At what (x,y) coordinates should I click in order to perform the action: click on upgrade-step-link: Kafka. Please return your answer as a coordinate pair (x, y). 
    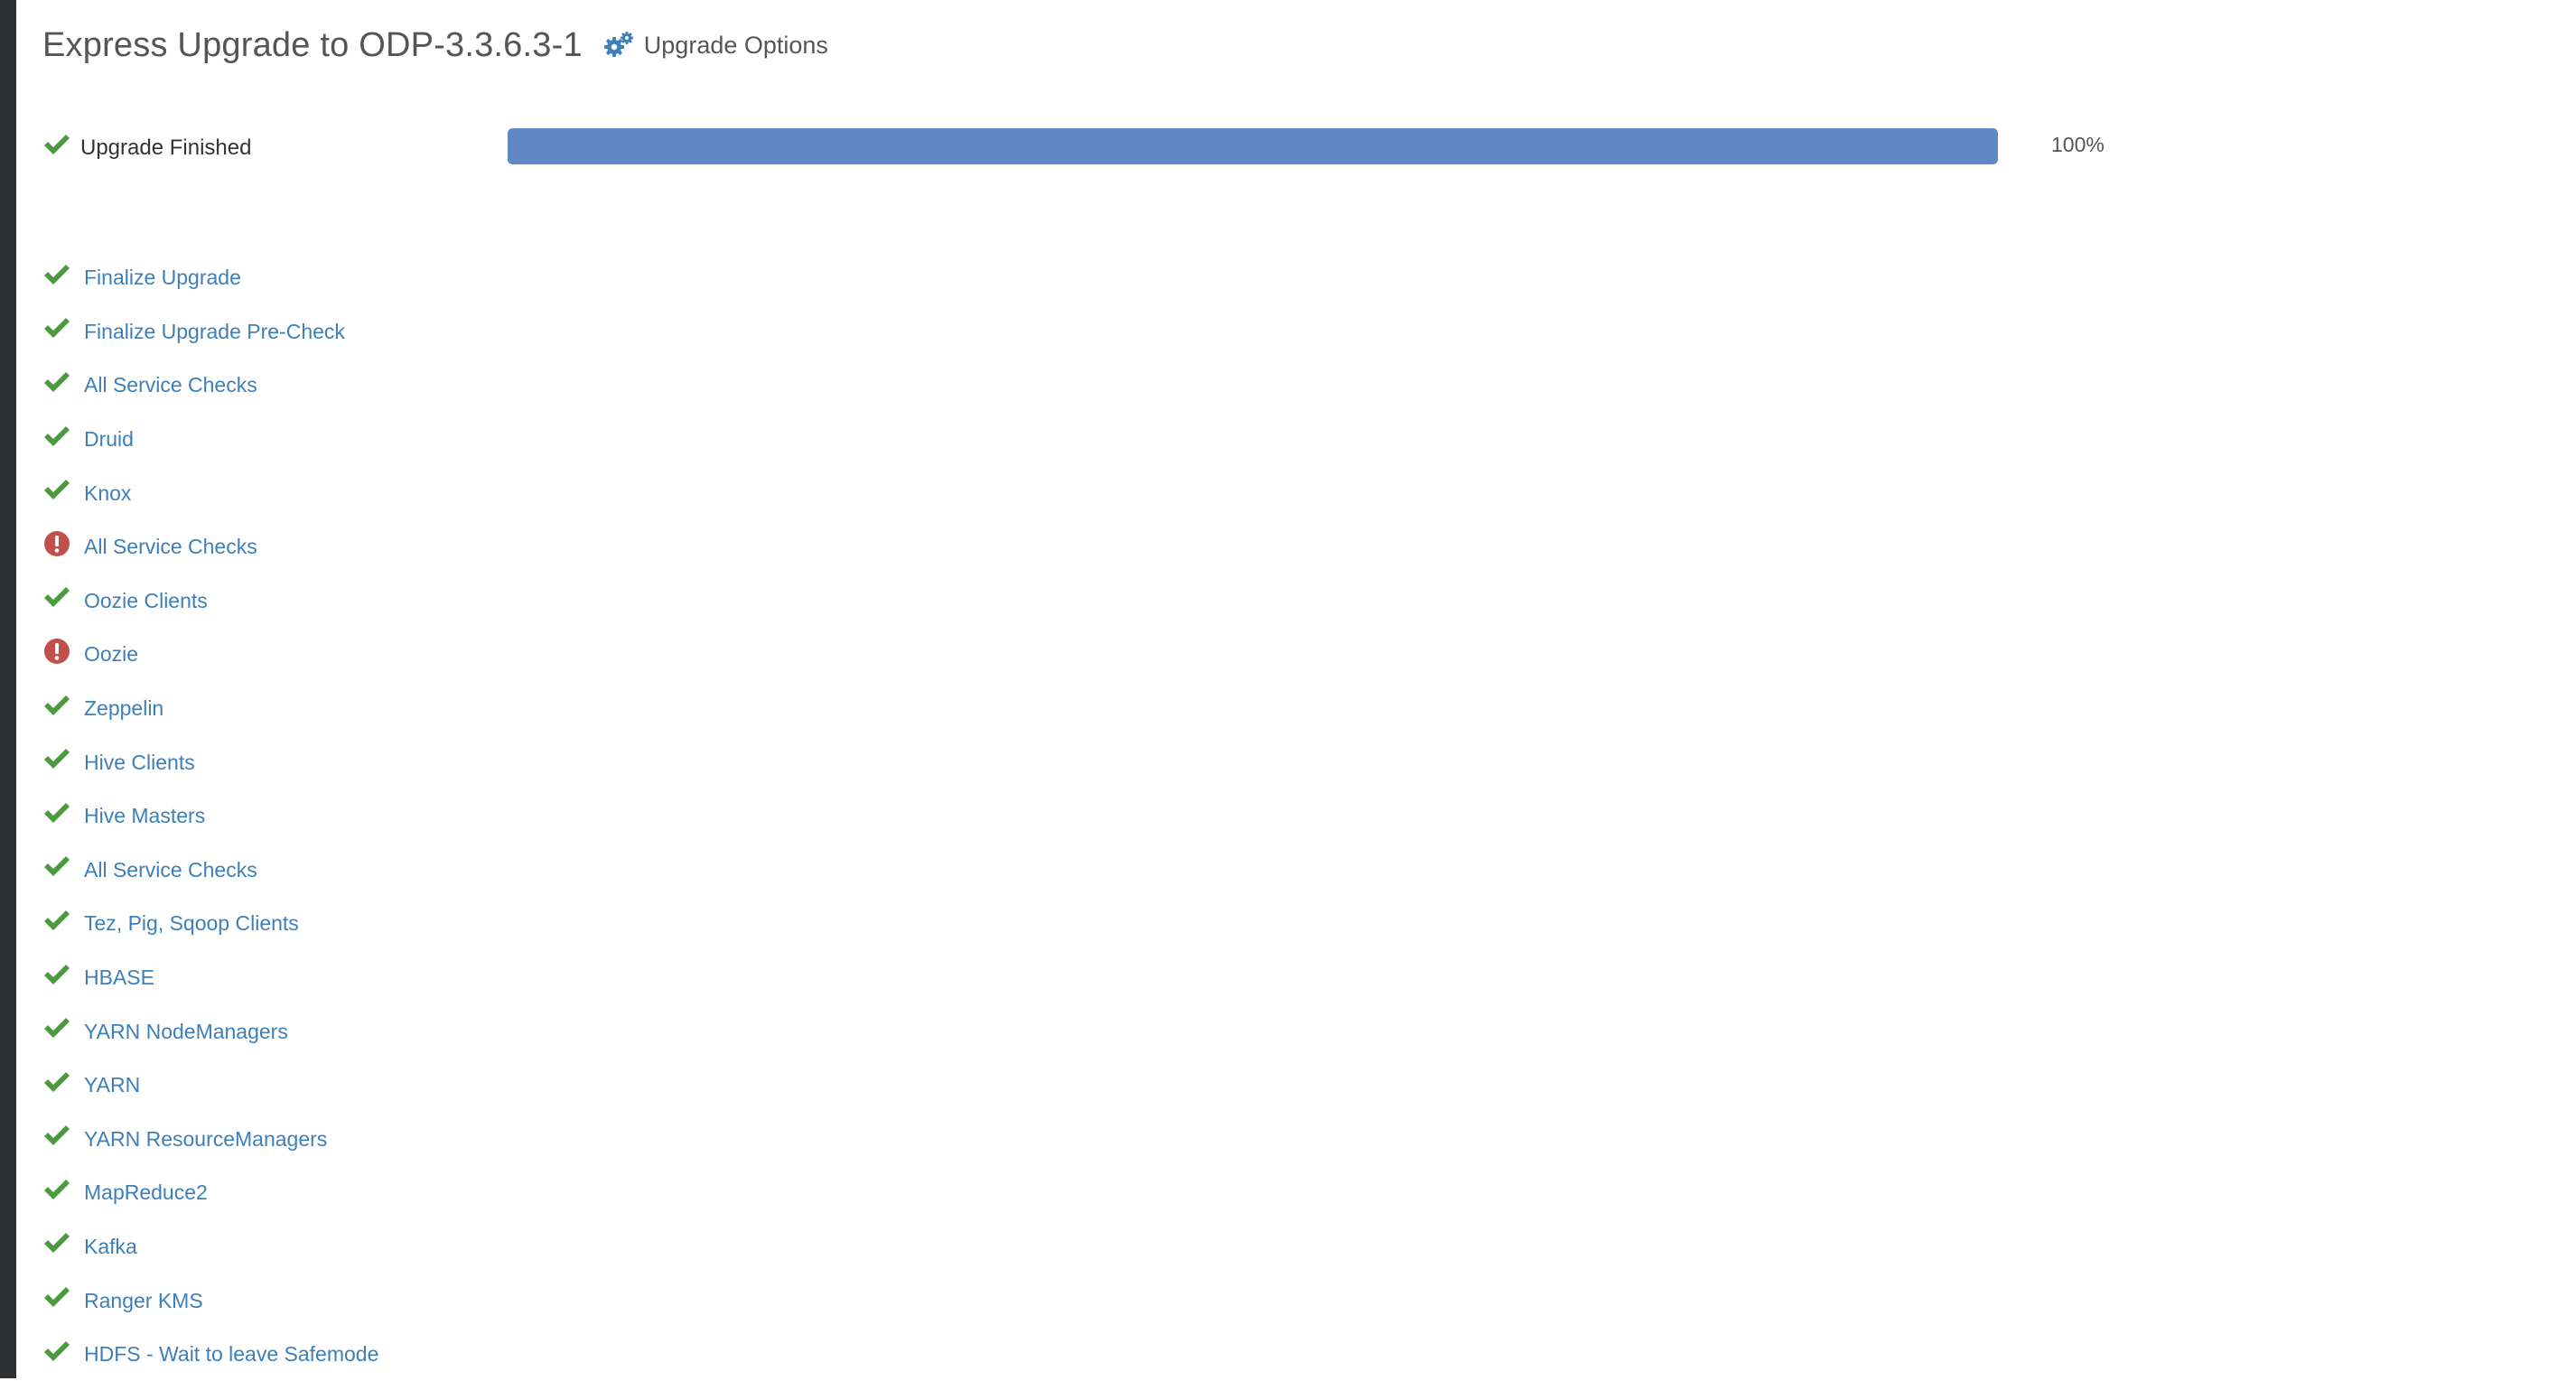
    Looking at the image, I should click on (110, 1247).